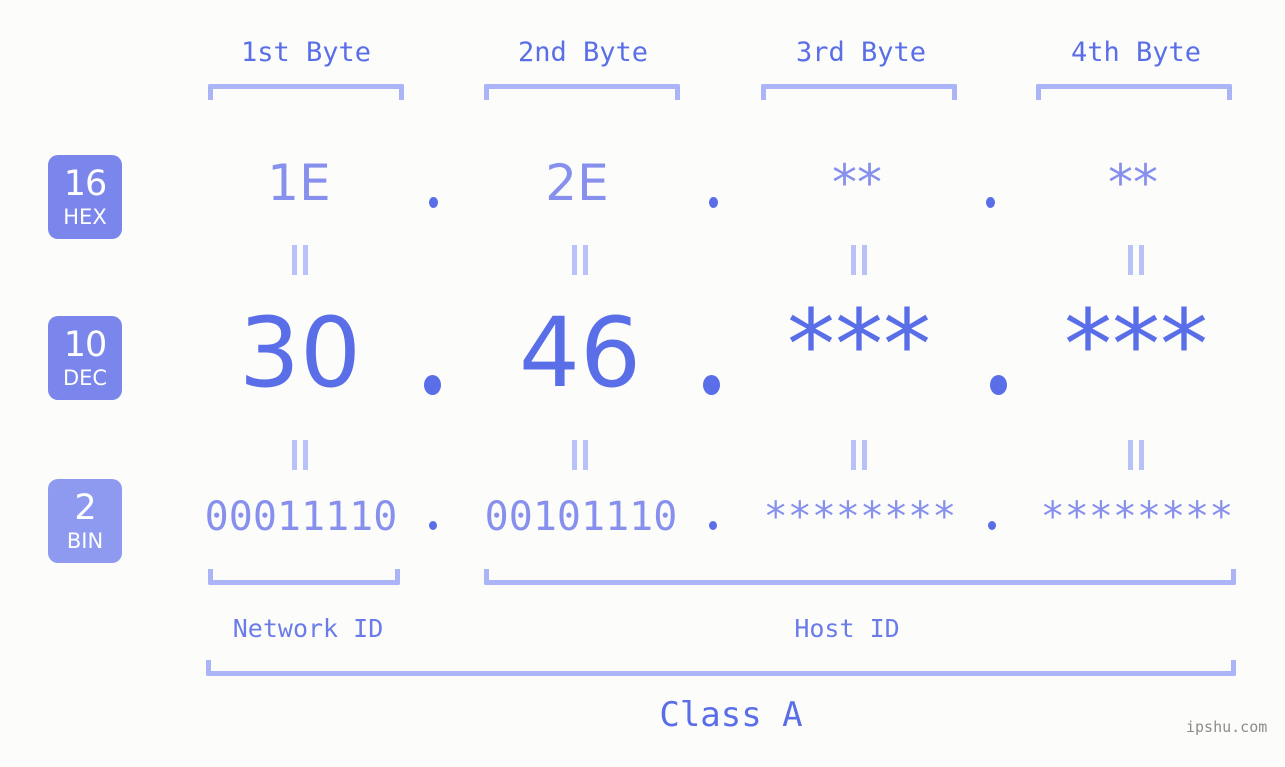  Describe the element at coordinates (861, 52) in the screenshot. I see `byte-header-3: 3rd Byte` at that location.